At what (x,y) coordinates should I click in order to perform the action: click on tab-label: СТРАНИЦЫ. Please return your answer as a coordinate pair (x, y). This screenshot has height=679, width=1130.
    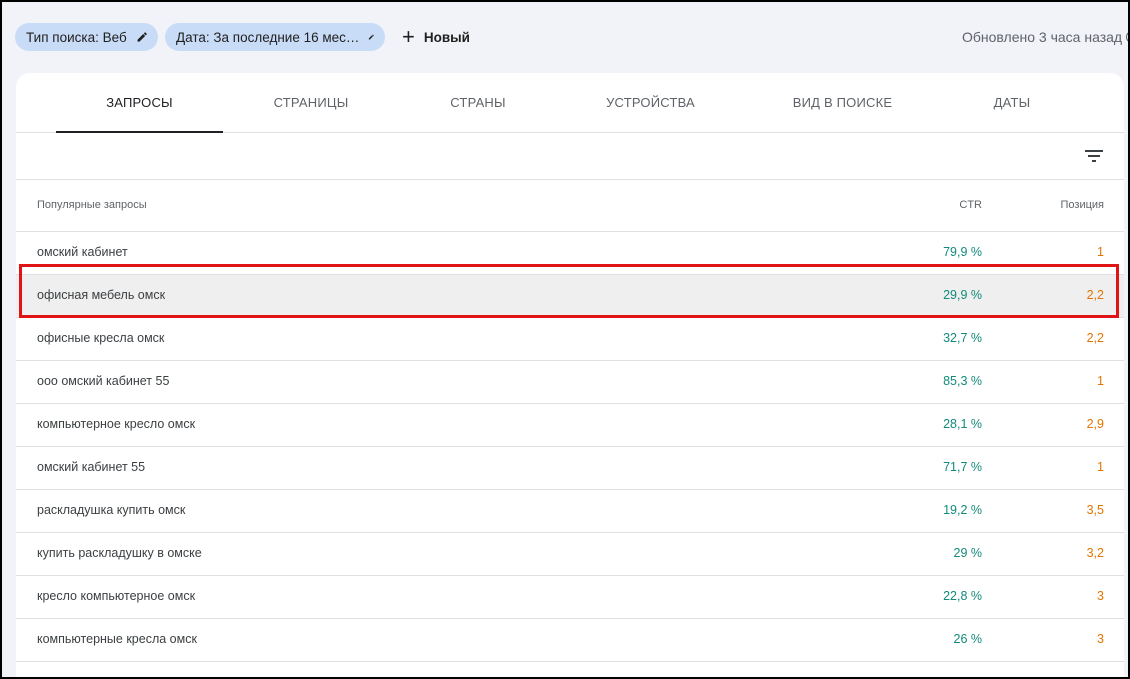
    Looking at the image, I should click on (311, 102).